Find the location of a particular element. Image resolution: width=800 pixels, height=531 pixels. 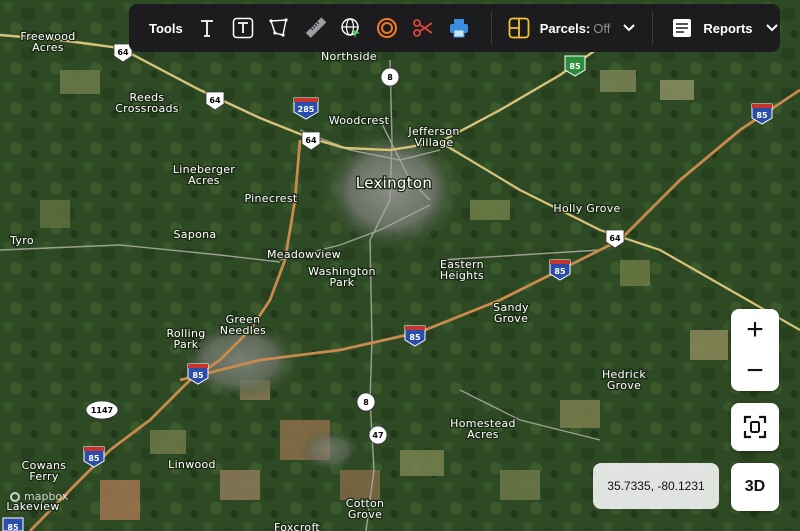

zoom-in-button: + is located at coordinates (755, 329).